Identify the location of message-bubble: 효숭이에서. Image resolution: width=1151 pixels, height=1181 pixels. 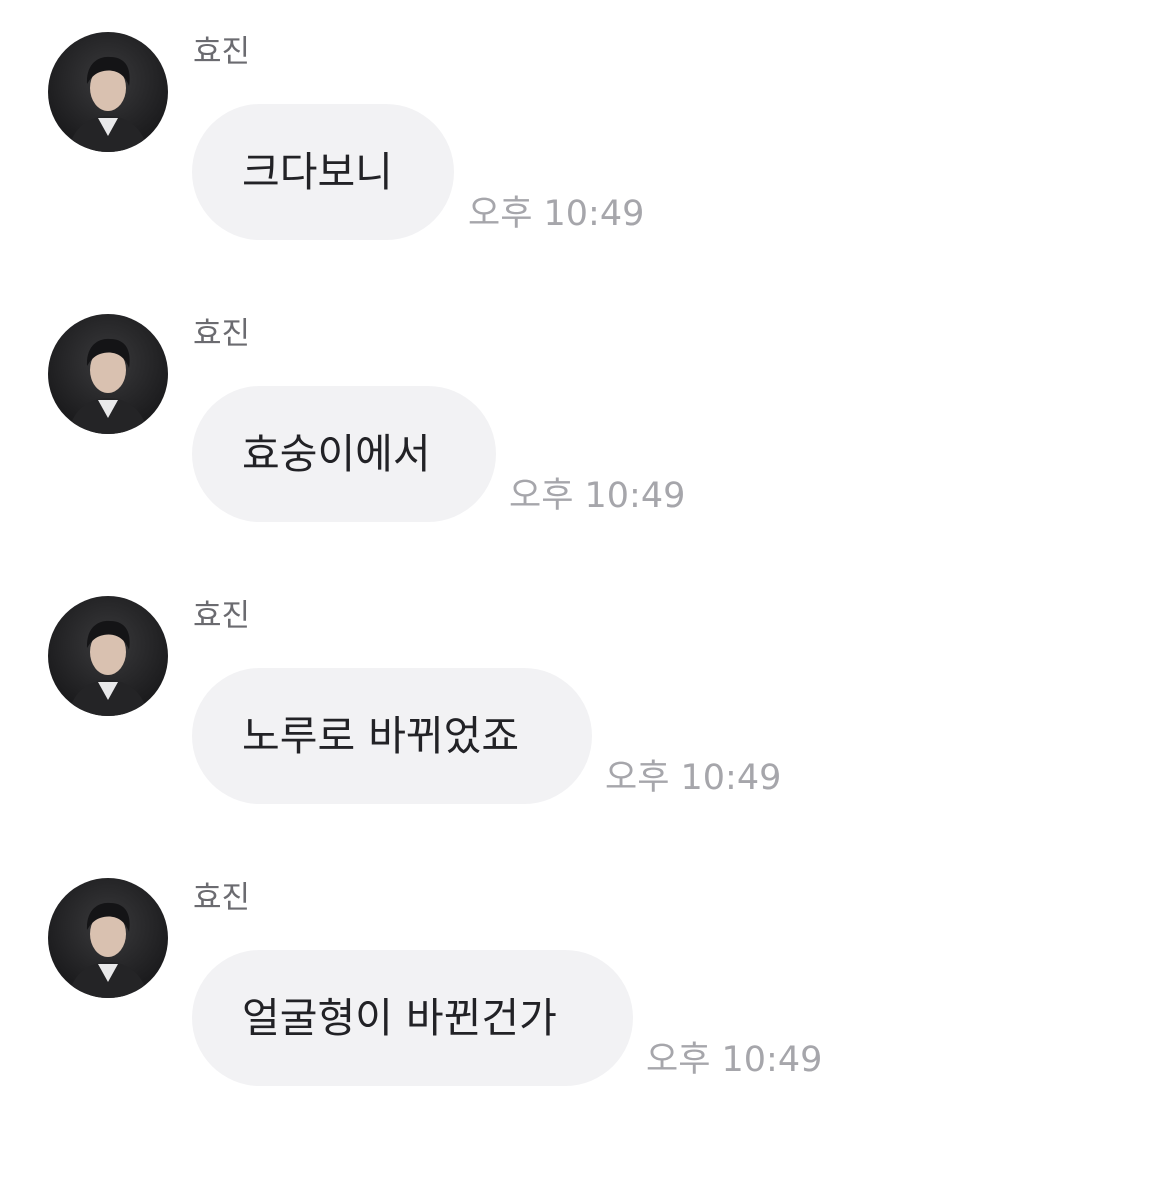
(344, 454).